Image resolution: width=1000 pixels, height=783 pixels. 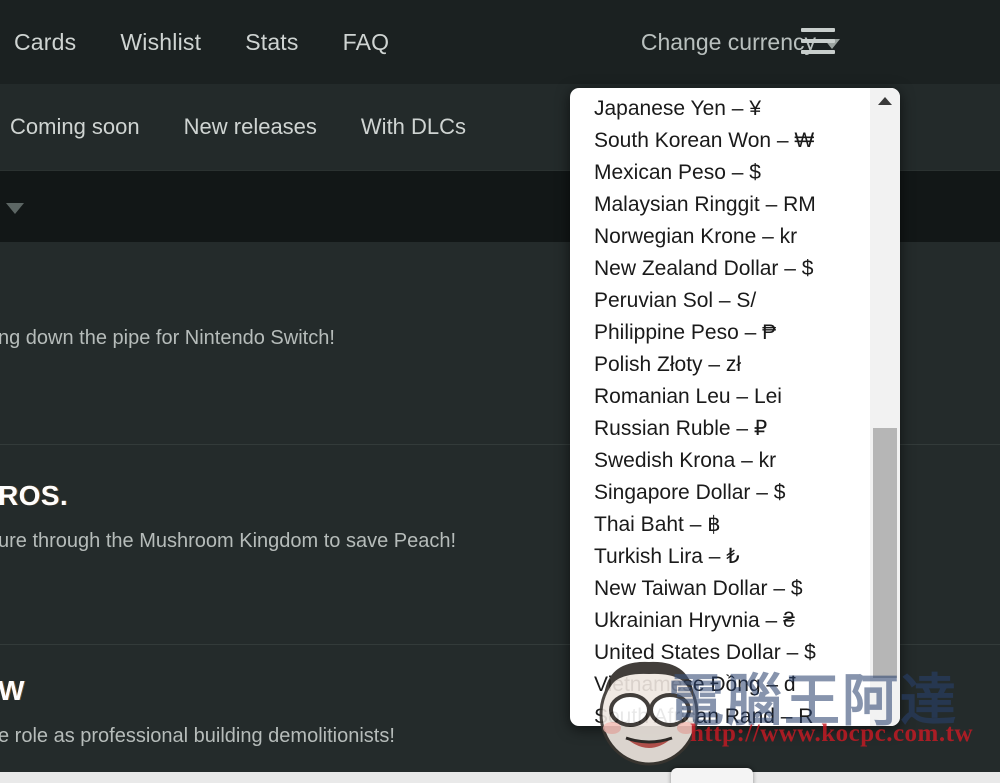 I want to click on currency-option-new-zealand-dollar: New Zealand Dollar – $, so click(x=720, y=269).